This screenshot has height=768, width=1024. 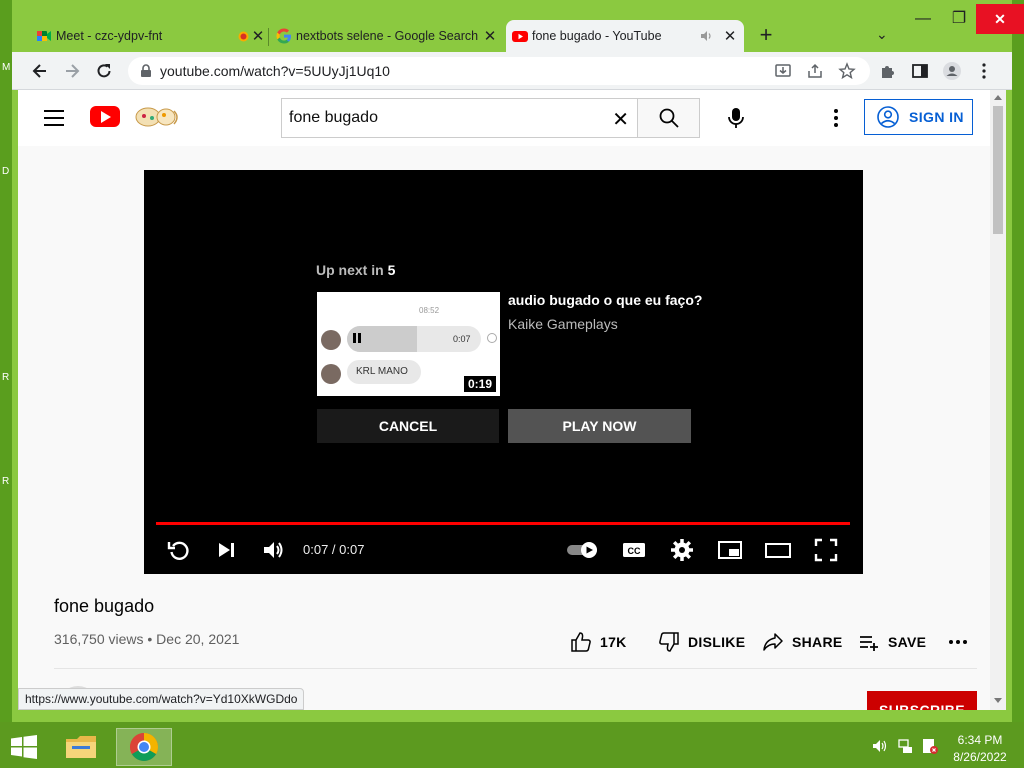 I want to click on clear-search-icon: ✕, so click(x=620, y=119).